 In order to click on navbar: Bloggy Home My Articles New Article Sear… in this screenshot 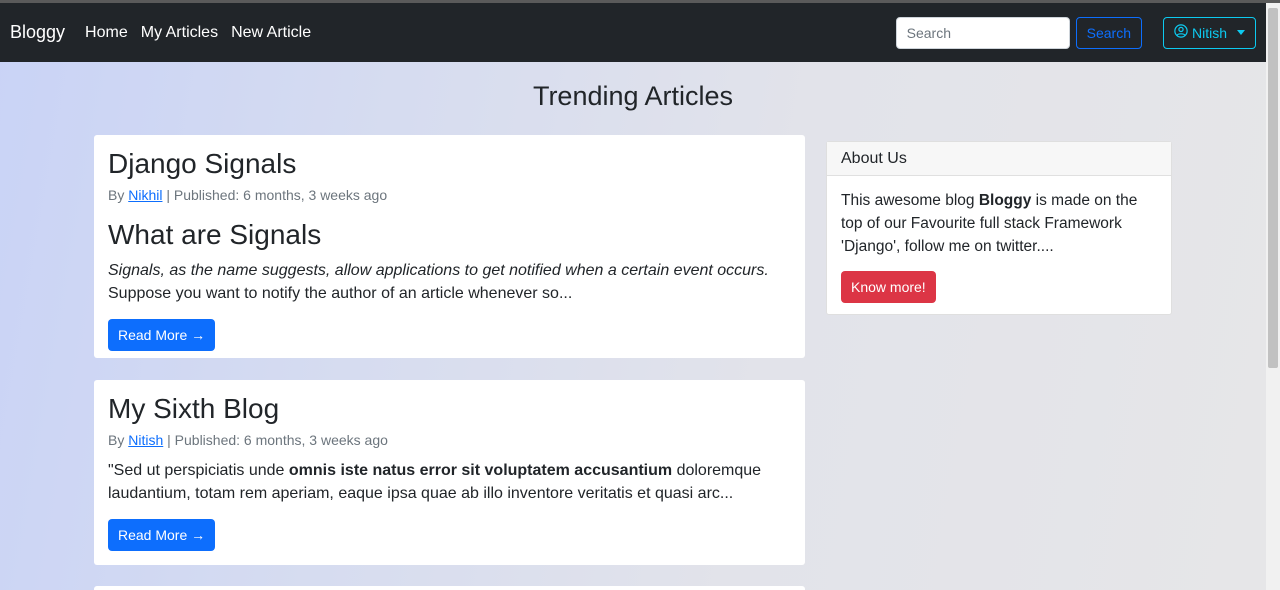, I will do `click(633, 32)`.